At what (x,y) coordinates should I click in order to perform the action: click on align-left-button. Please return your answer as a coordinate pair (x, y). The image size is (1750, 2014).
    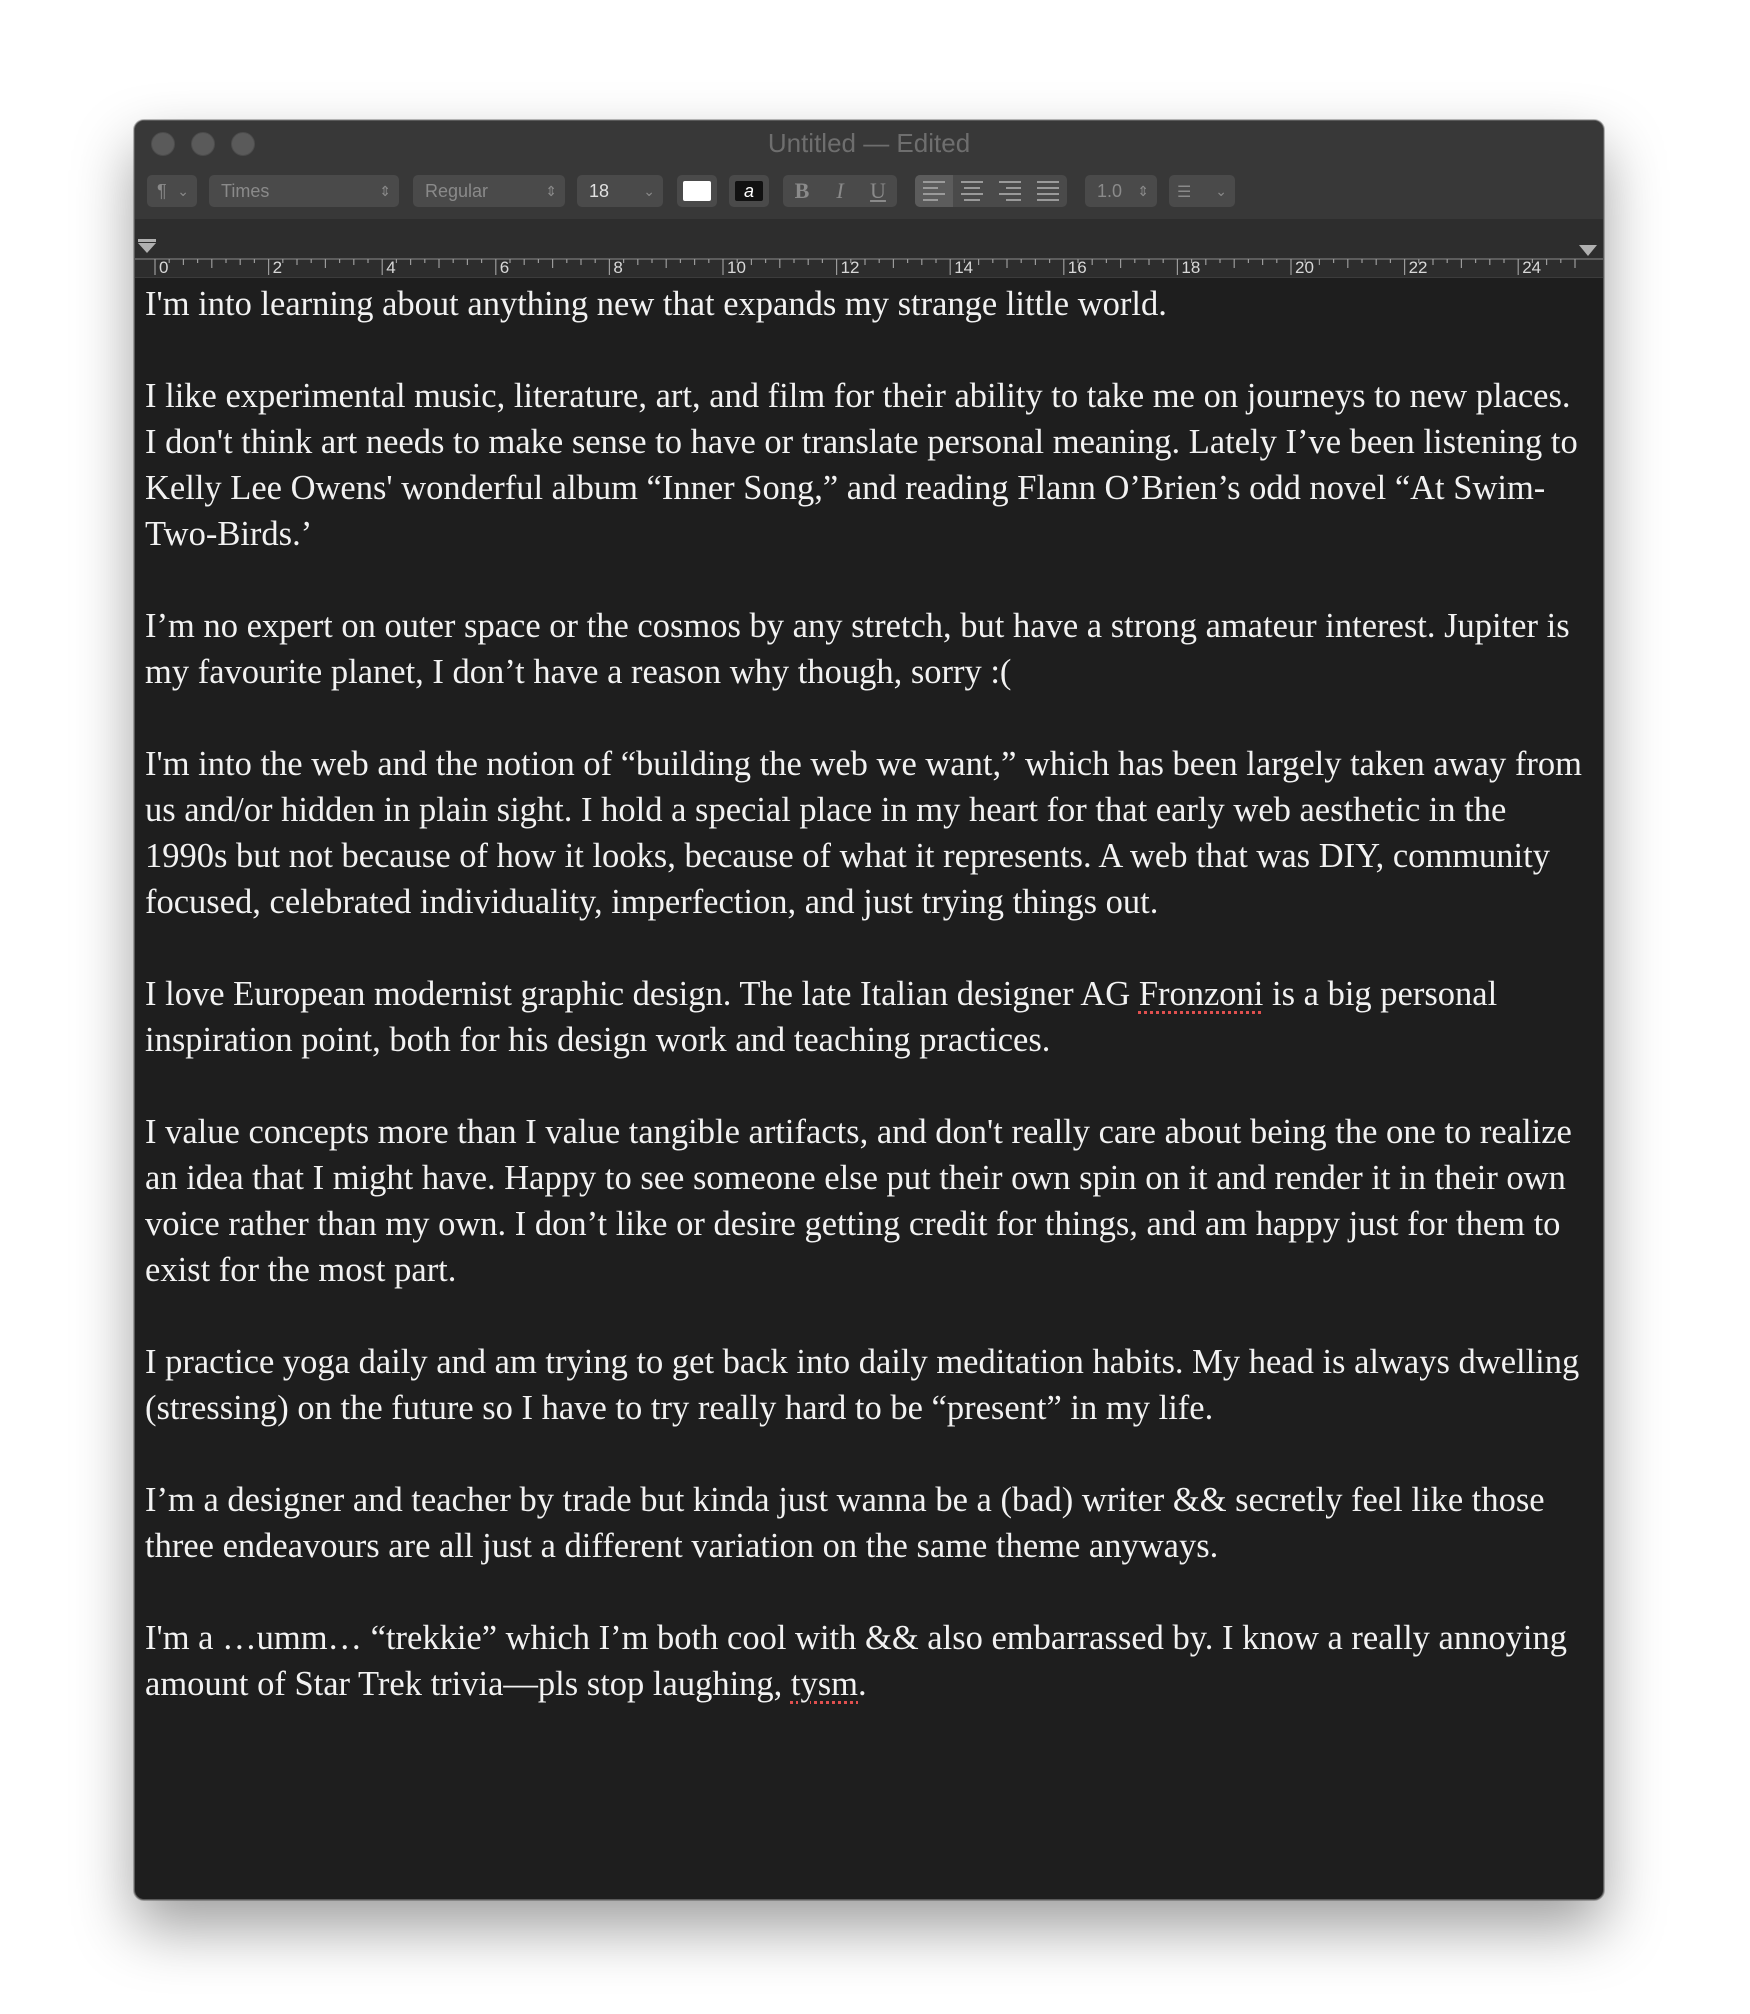
    Looking at the image, I should click on (934, 191).